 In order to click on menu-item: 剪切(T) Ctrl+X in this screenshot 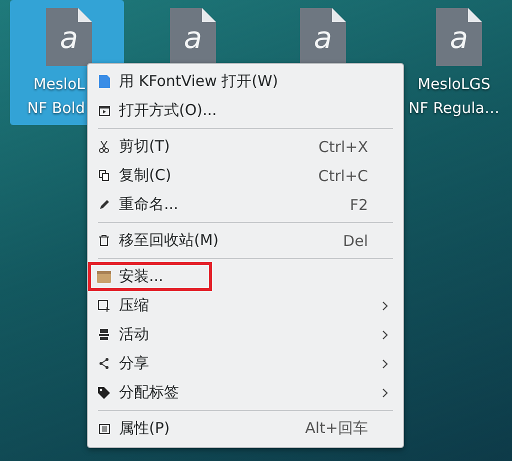, I will do `click(245, 146)`.